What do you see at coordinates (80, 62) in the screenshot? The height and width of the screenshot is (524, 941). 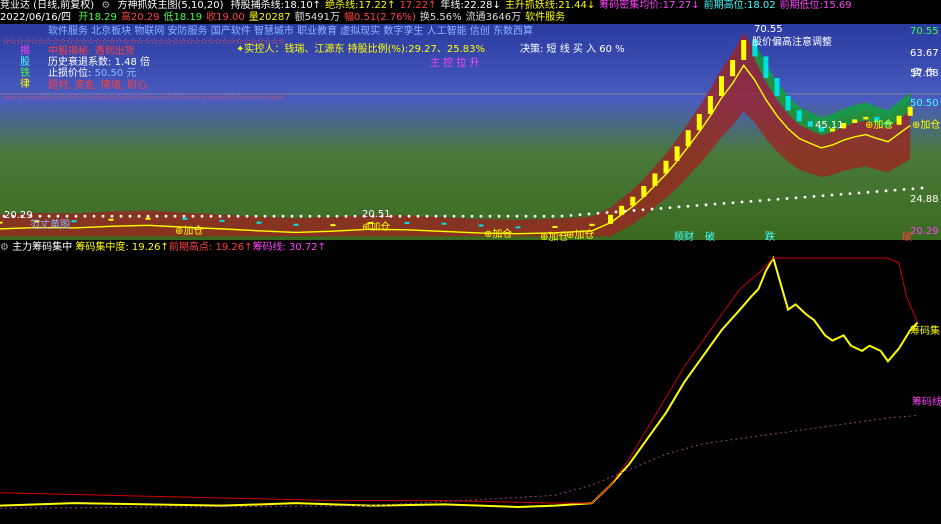 I see `decay-label: 历史衰退系数:` at bounding box center [80, 62].